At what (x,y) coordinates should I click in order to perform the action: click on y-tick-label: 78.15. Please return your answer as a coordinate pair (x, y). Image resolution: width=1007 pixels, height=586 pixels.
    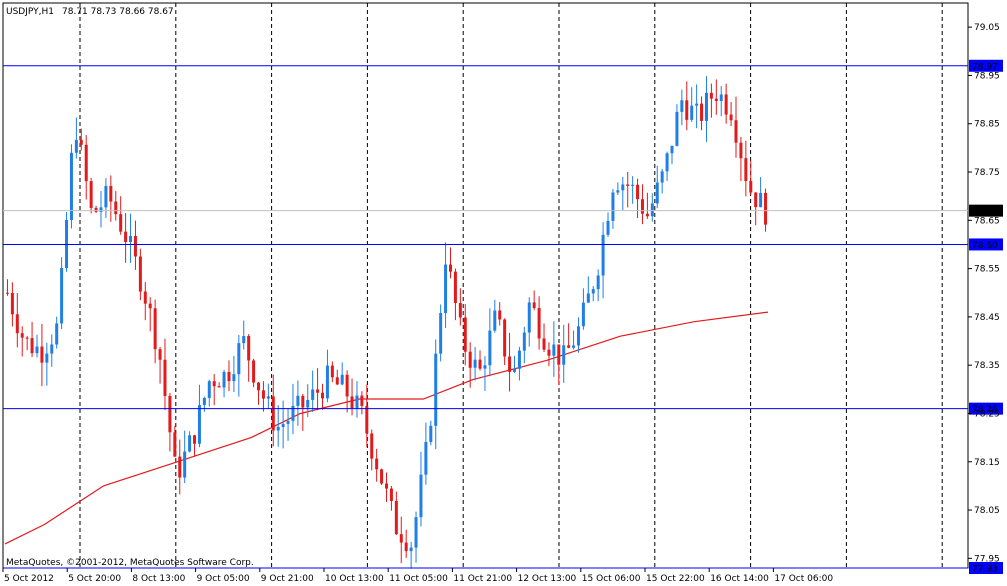
    Looking at the image, I should click on (987, 463).